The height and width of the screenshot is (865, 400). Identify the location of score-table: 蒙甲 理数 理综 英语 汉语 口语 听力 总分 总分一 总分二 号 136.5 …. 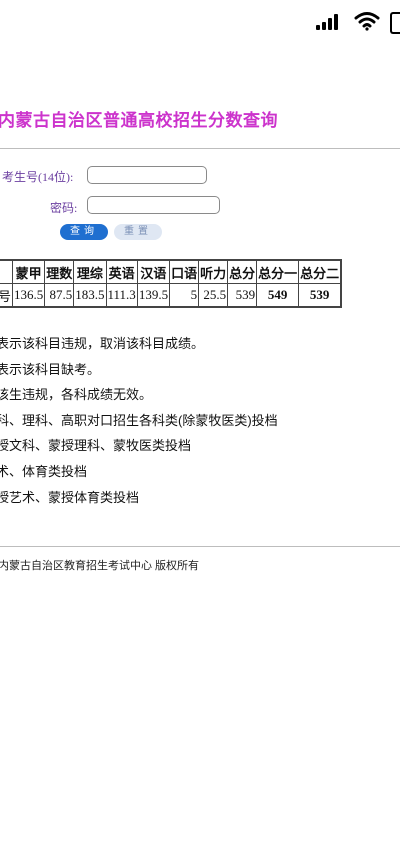
(171, 283).